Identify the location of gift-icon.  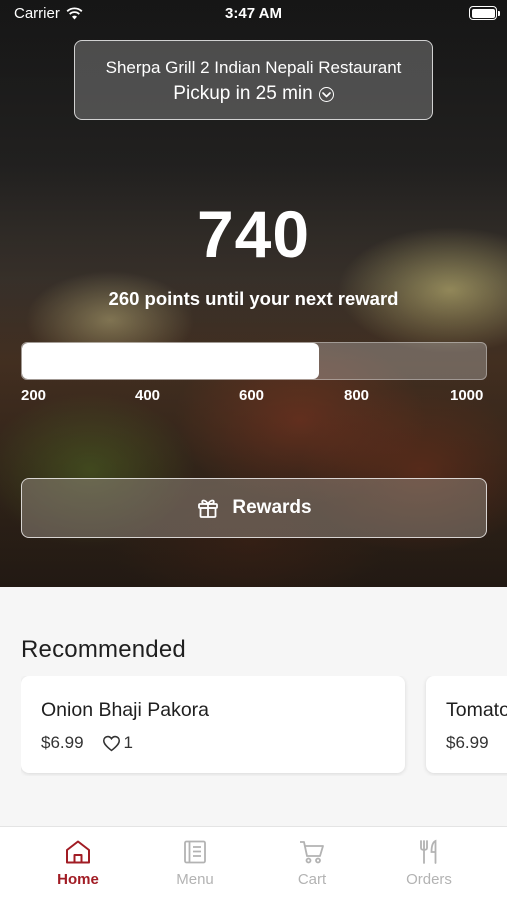
(208, 508).